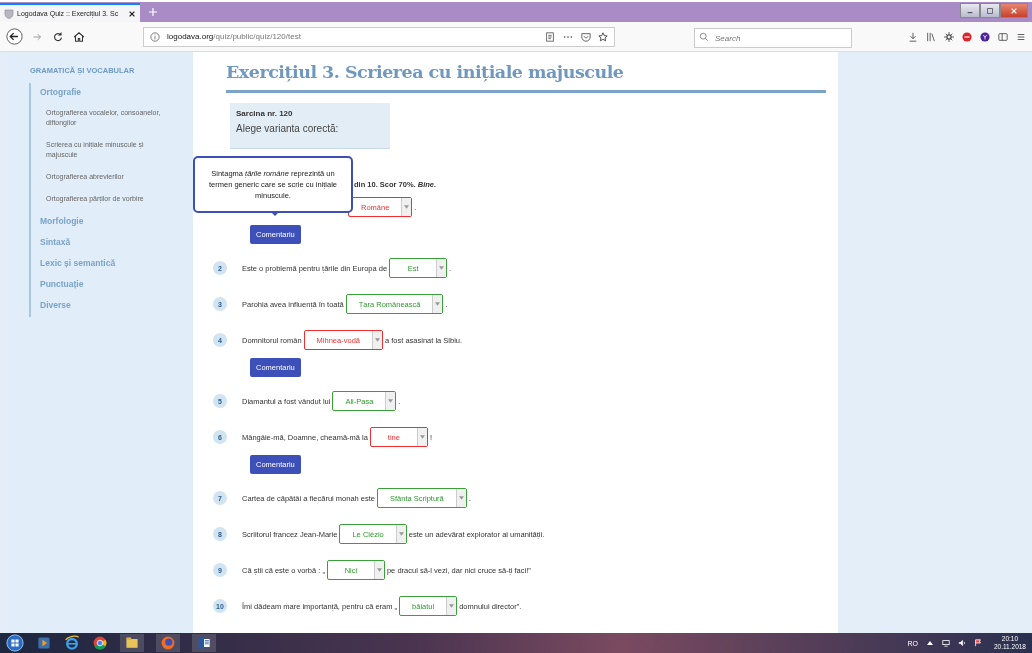 This screenshot has height=653, width=1032. I want to click on stop-sign-icon, so click(967, 36).